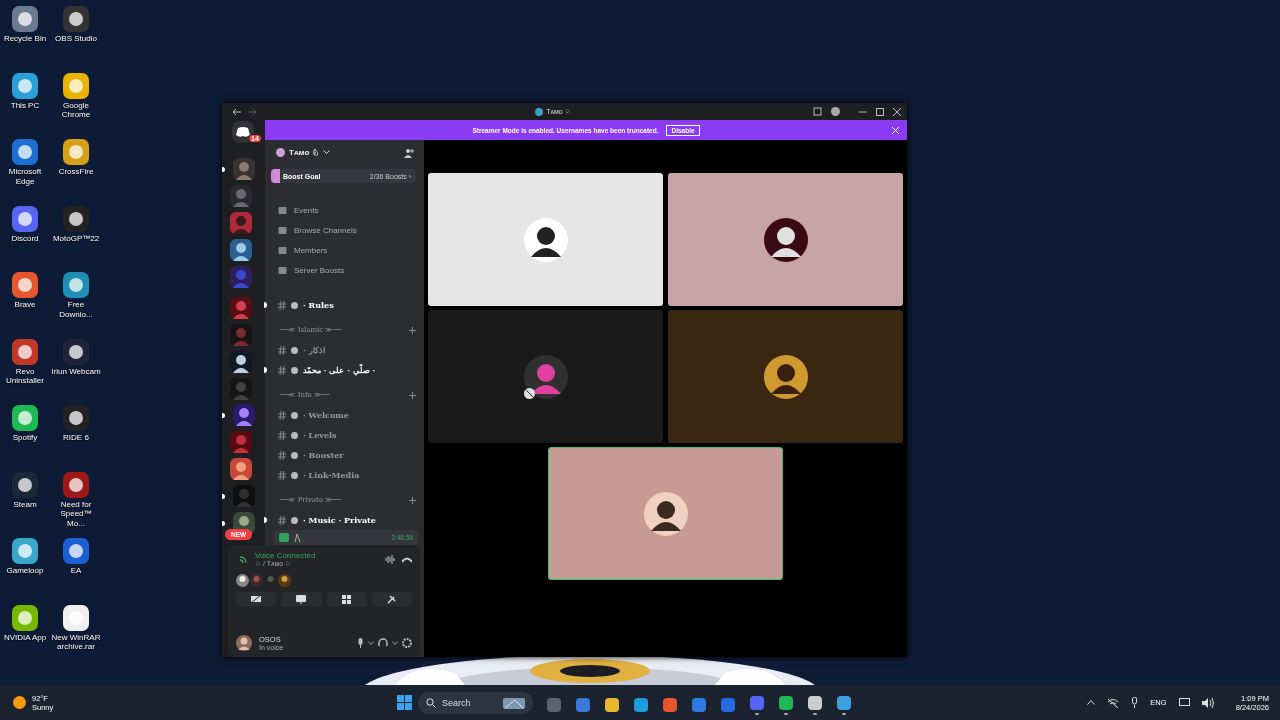  What do you see at coordinates (835, 111) in the screenshot?
I see `help-icon` at bounding box center [835, 111].